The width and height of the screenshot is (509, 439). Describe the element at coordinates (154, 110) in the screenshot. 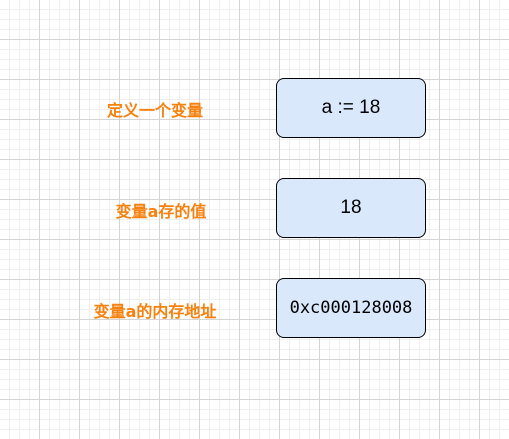

I see `row-label-declare-variable: 定义一个变量` at that location.